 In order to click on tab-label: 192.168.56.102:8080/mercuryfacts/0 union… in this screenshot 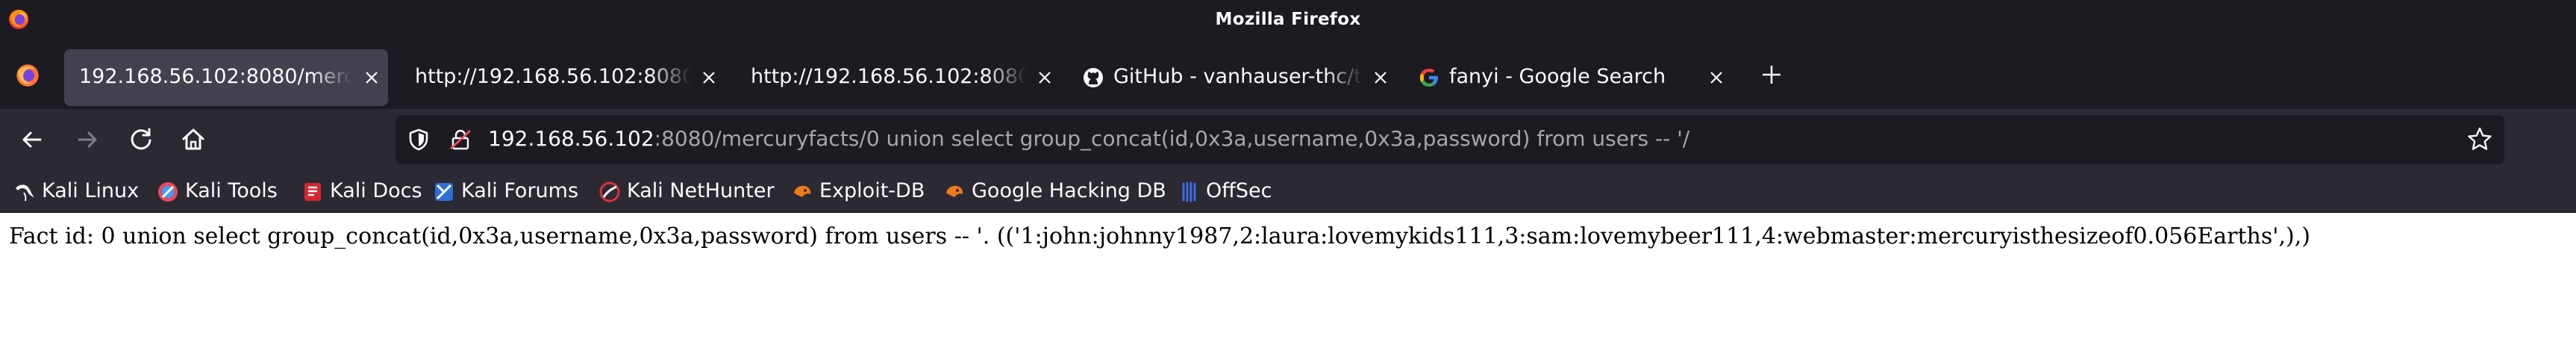, I will do `click(215, 76)`.